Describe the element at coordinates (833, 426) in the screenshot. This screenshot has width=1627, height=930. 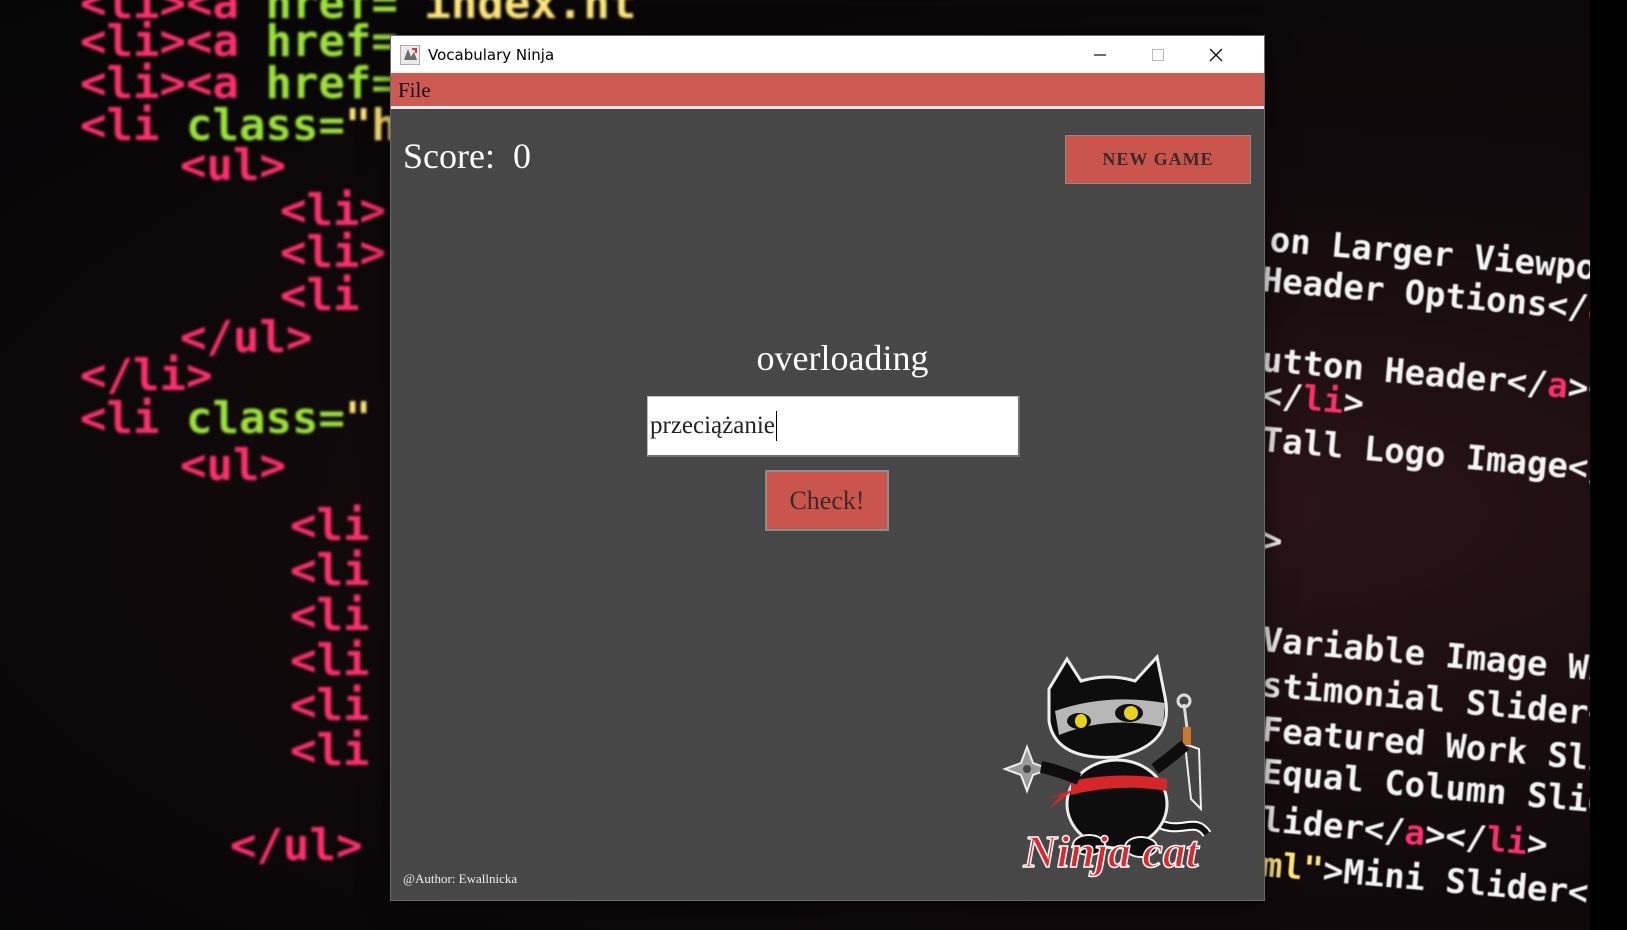
I see `answer-input: przeciążanie` at that location.